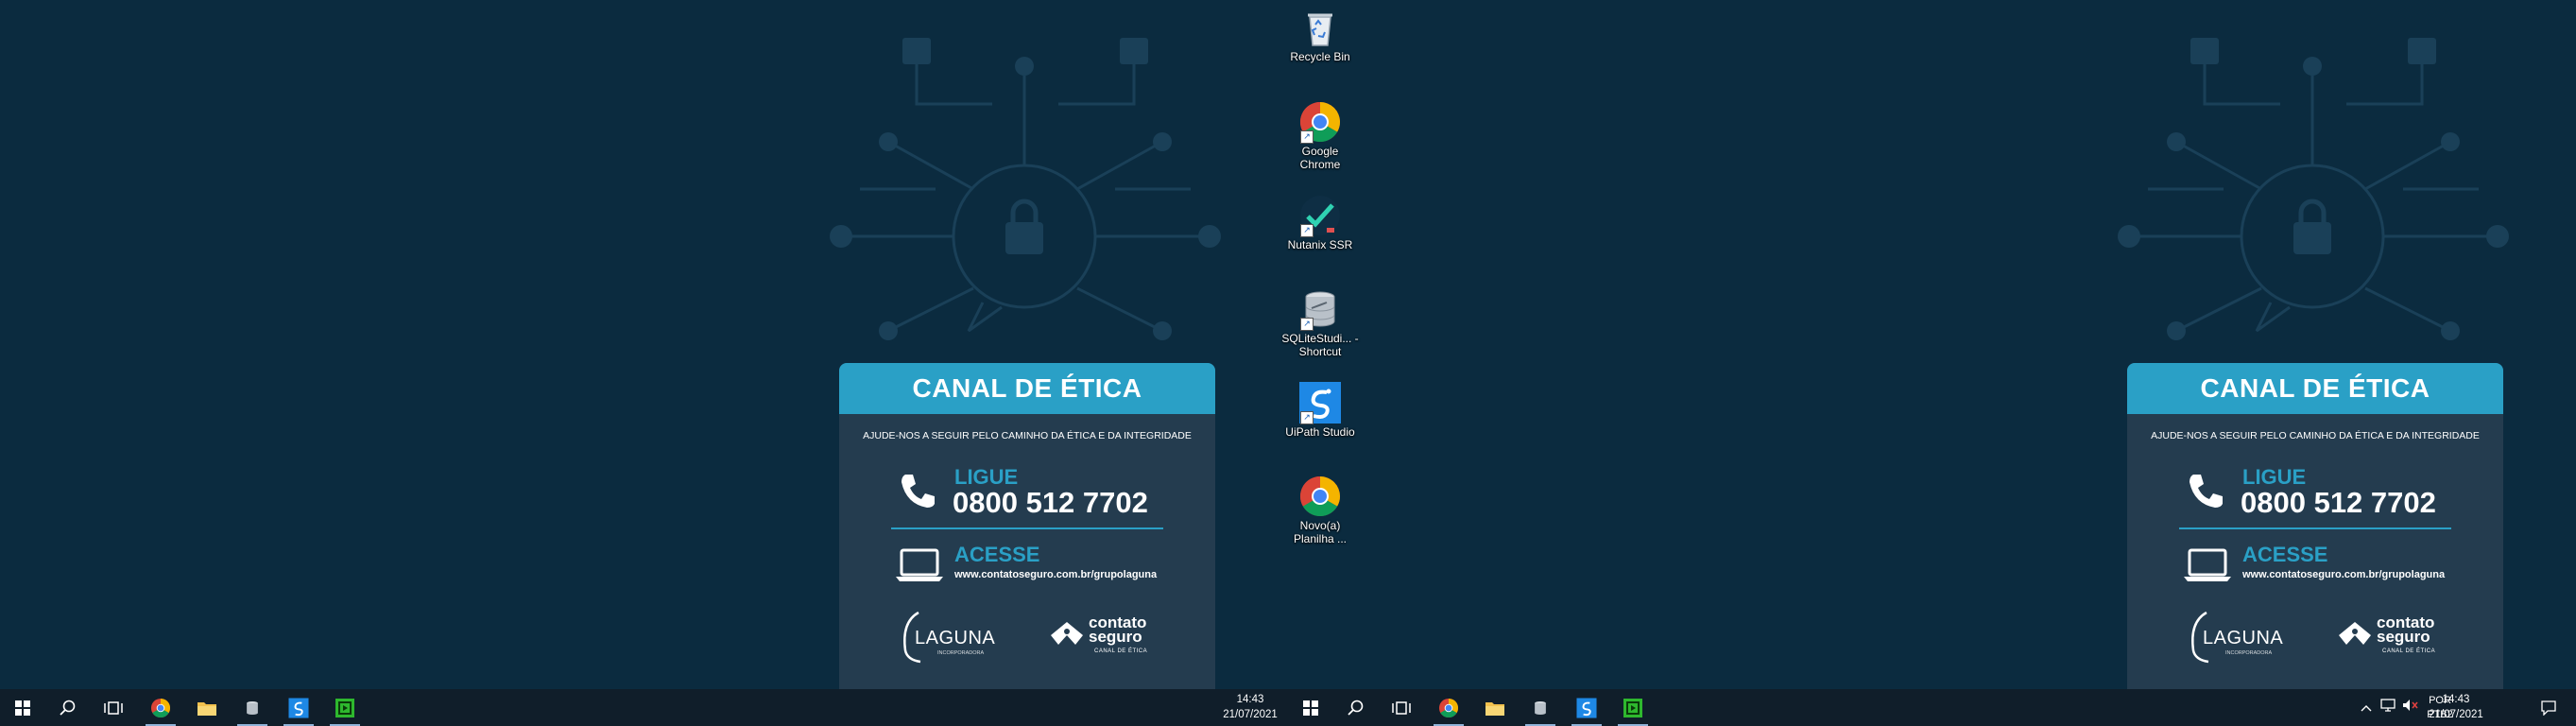  Describe the element at coordinates (1320, 34) in the screenshot. I see `desktop-icon-recycle-bin: Recycle Bin` at that location.